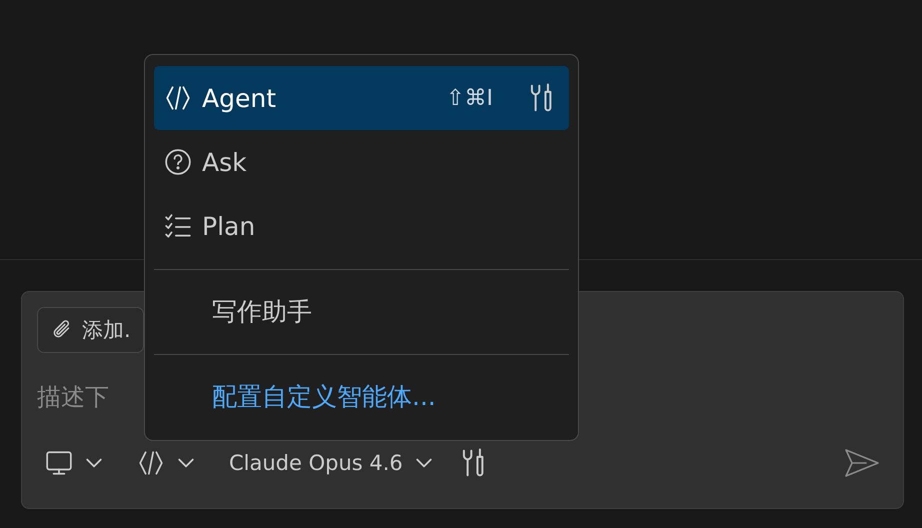 Image resolution: width=922 pixels, height=528 pixels. I want to click on menu-item-label: Agent, so click(239, 98).